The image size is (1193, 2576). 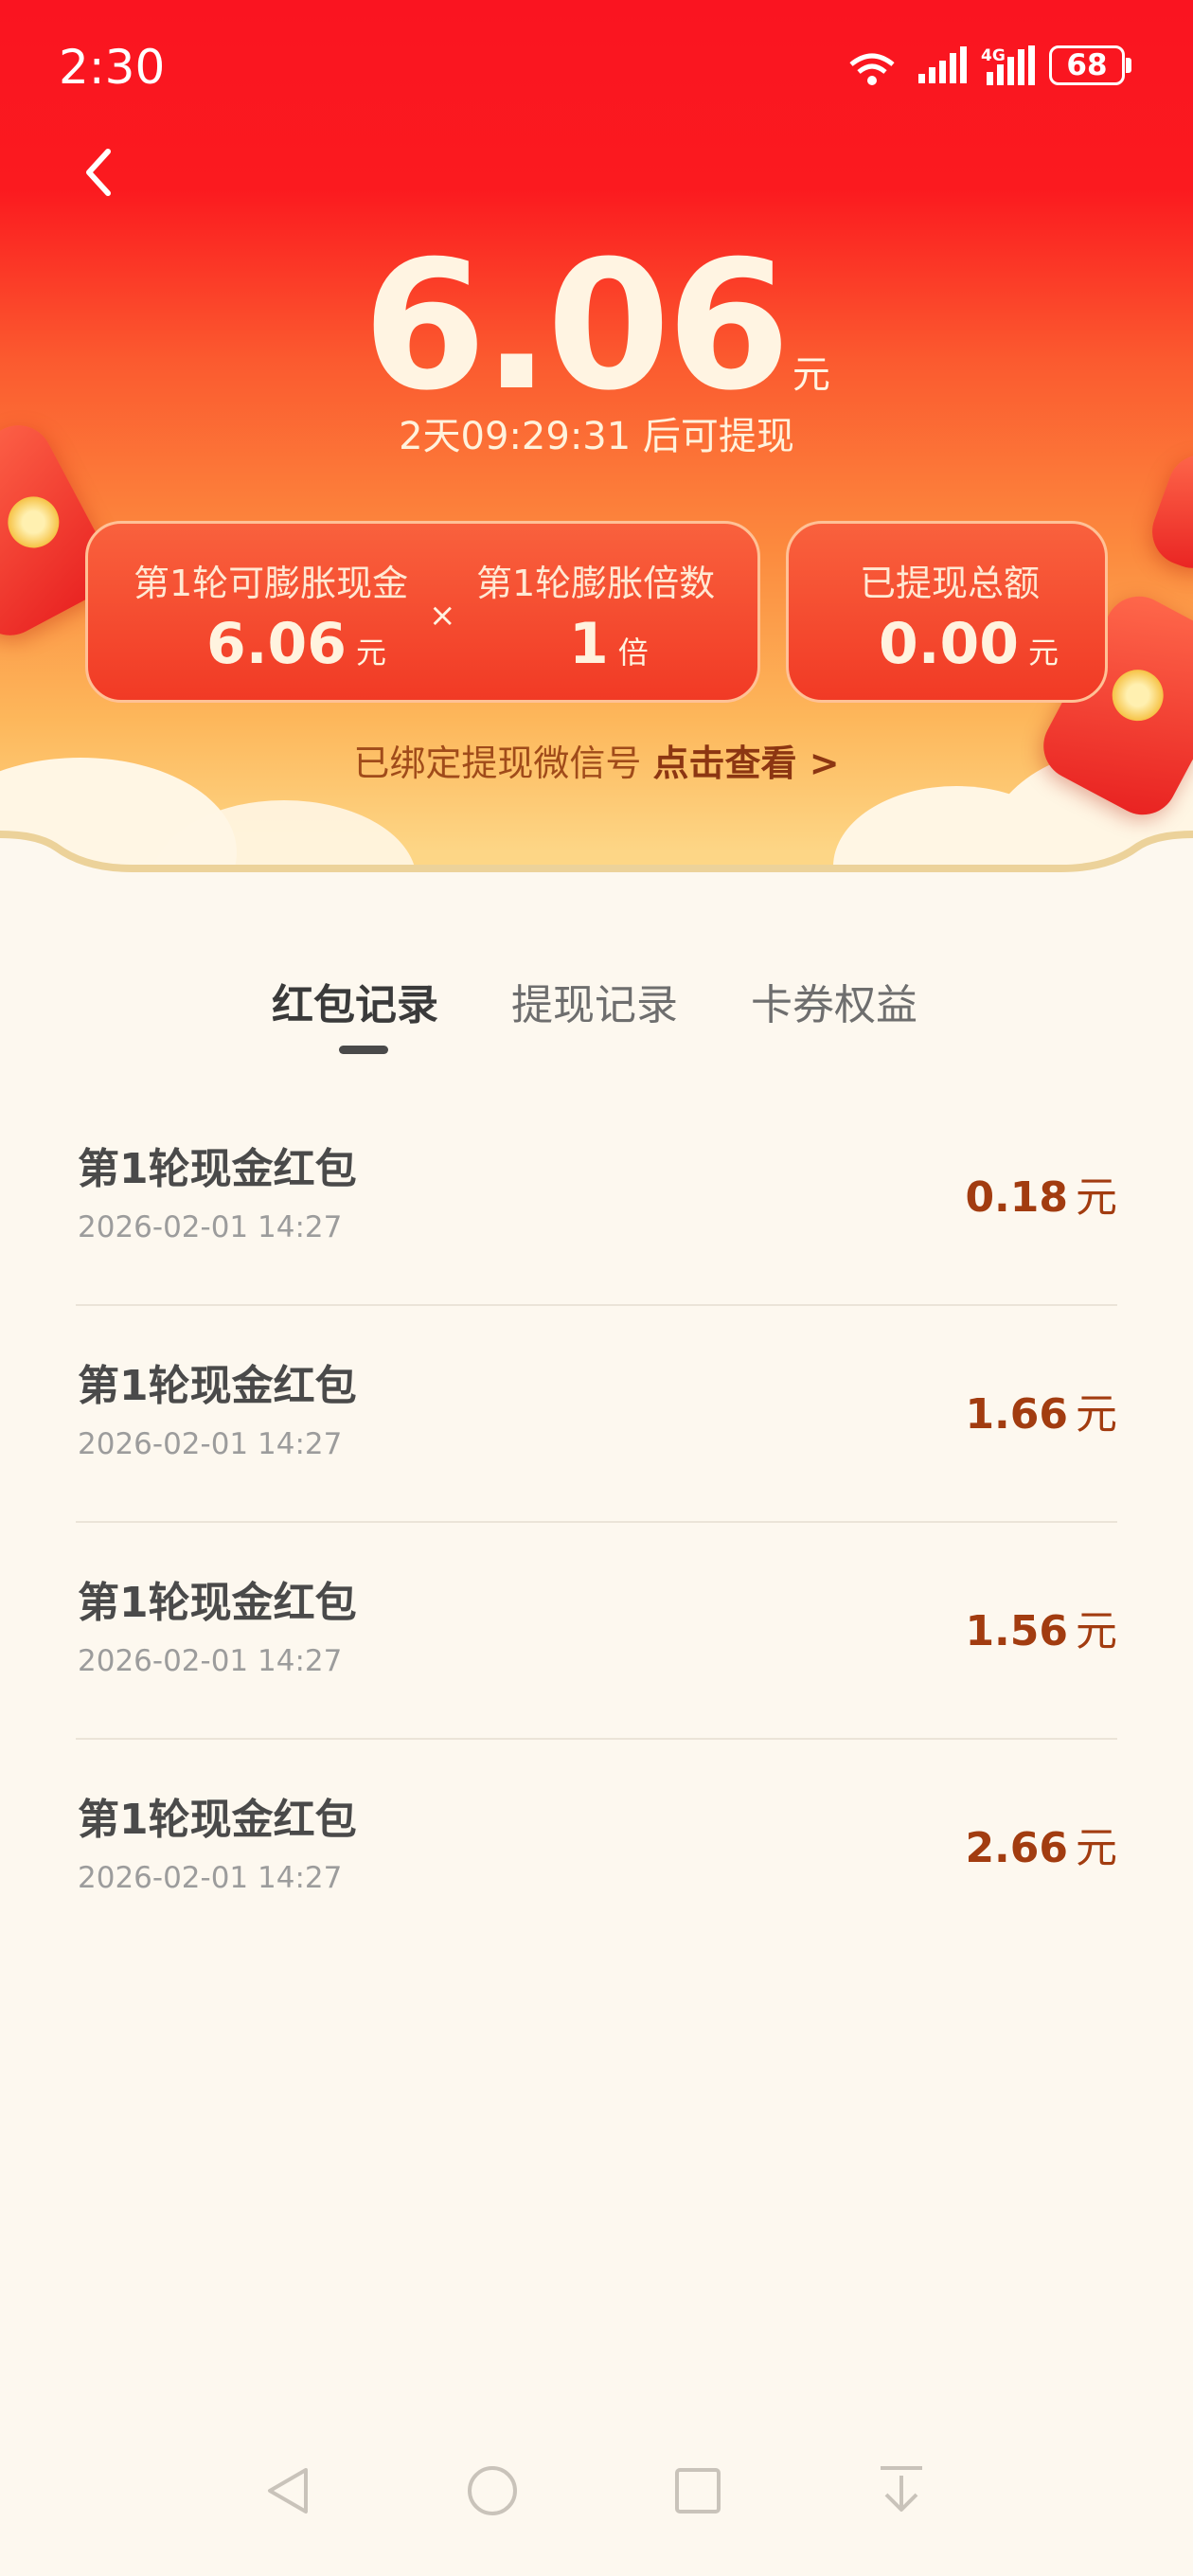 I want to click on withdrawn-total-label: 已提现总额, so click(x=950, y=583).